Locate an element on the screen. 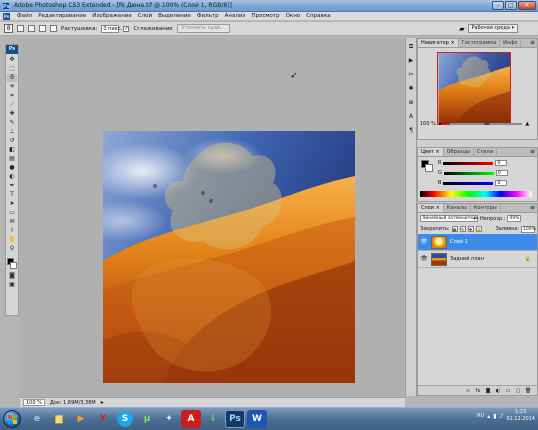 Image resolution: width=538 pixels, height=430 pixels. menu-filter: Фильтр is located at coordinates (208, 16).